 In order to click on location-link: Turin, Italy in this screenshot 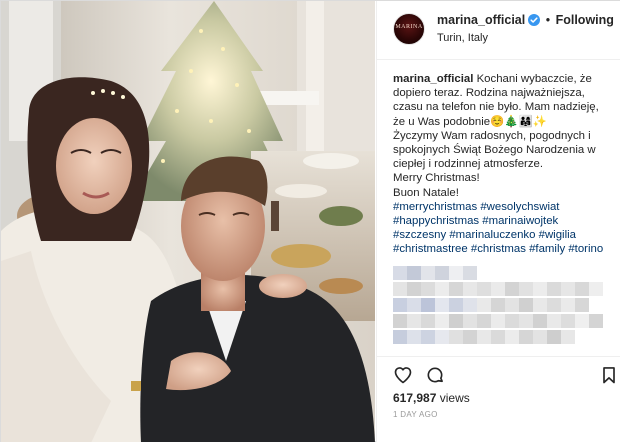, I will do `click(462, 38)`.